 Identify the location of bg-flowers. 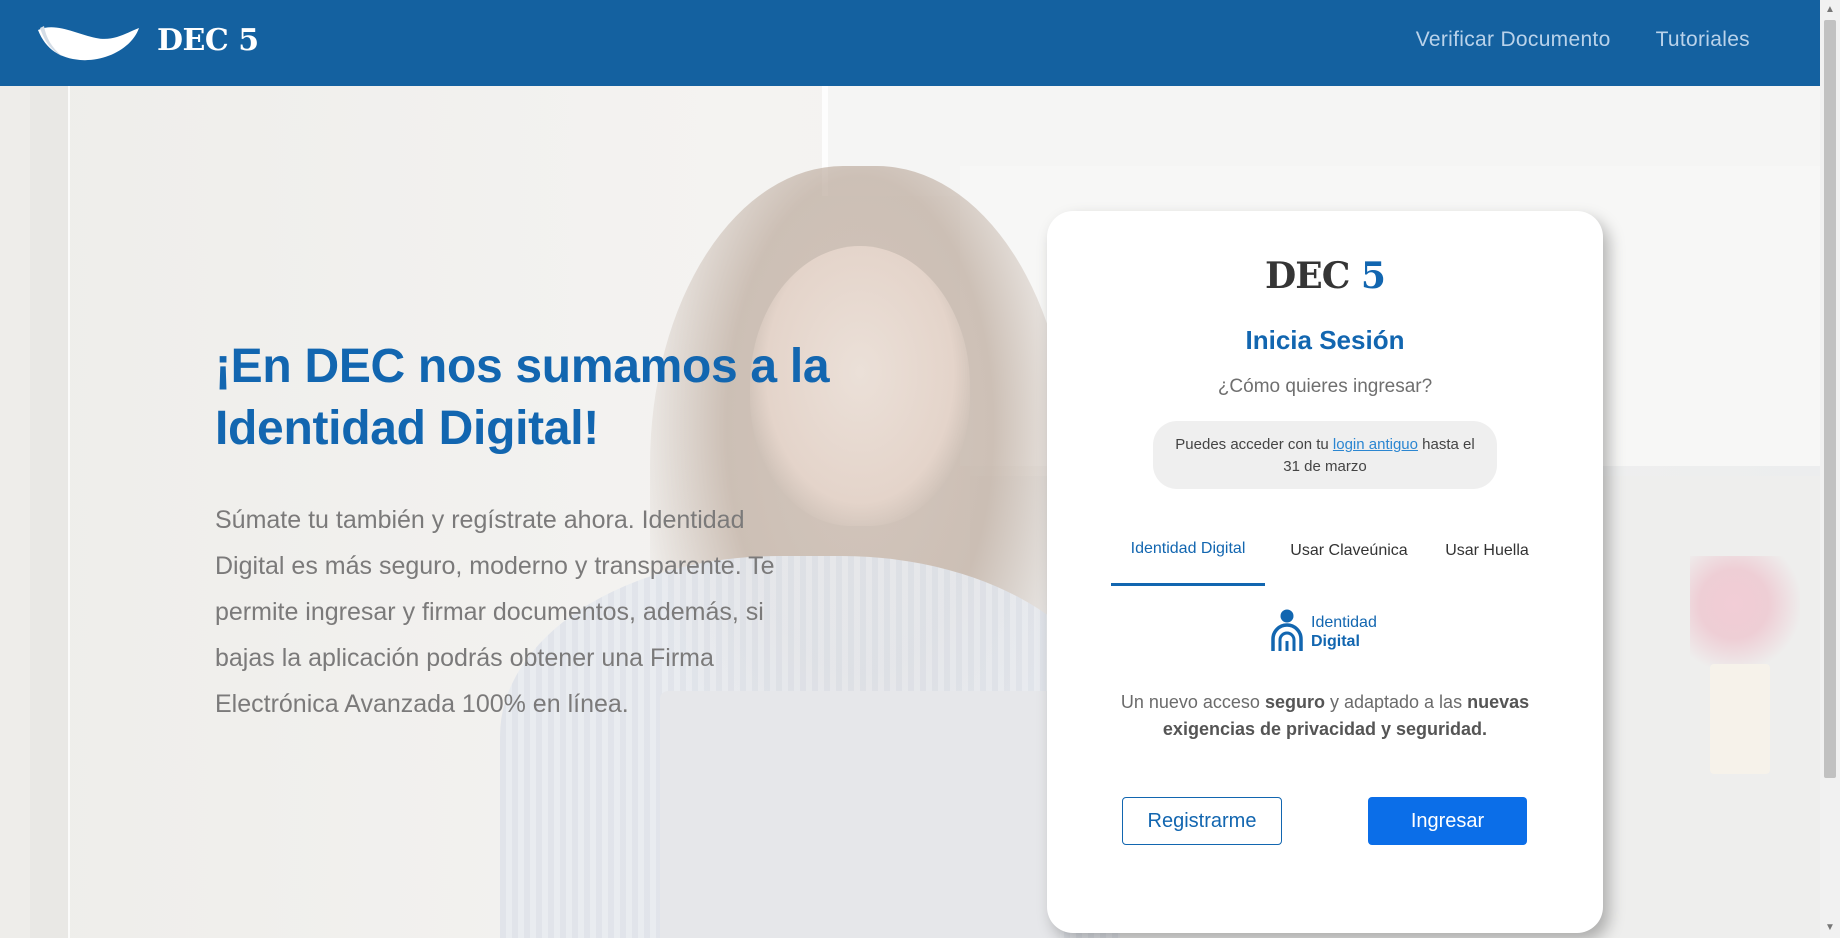
(1745, 616).